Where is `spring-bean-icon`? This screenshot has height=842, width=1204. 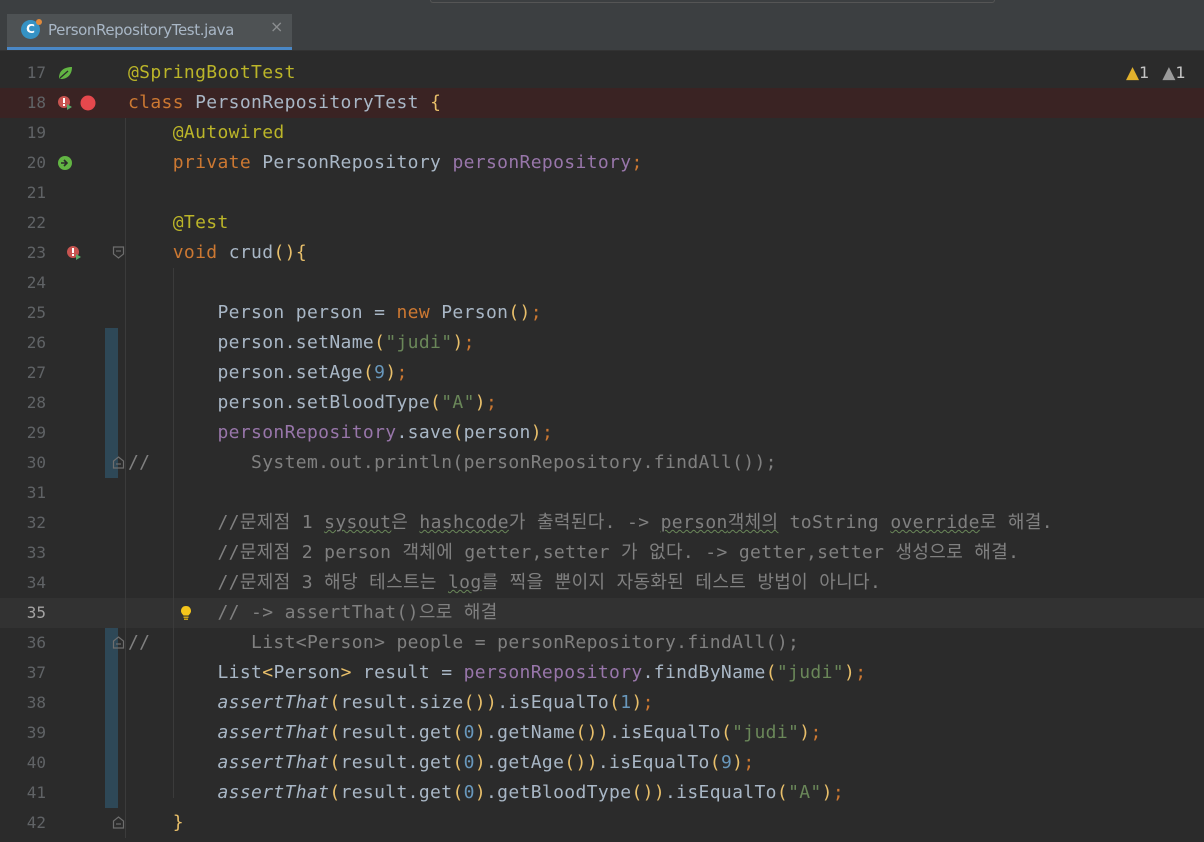 spring-bean-icon is located at coordinates (65, 73).